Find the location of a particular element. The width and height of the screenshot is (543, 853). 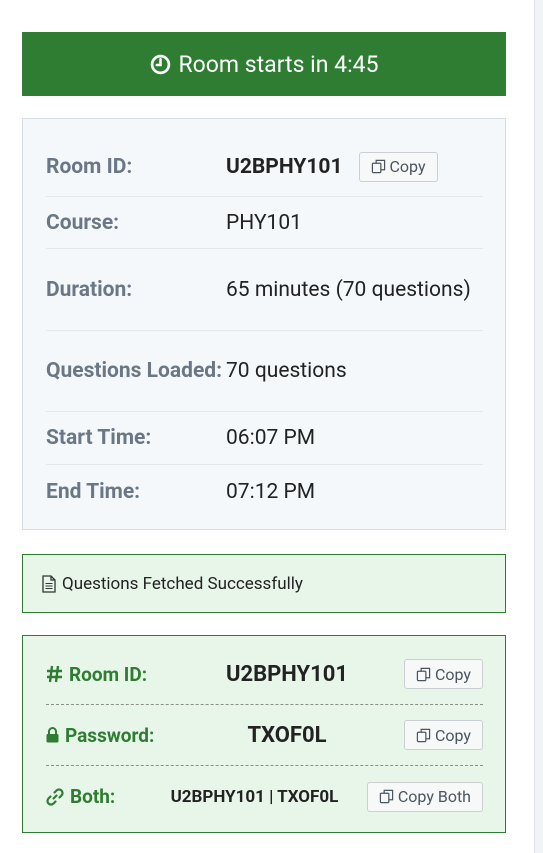

hash-icon is located at coordinates (54, 674).